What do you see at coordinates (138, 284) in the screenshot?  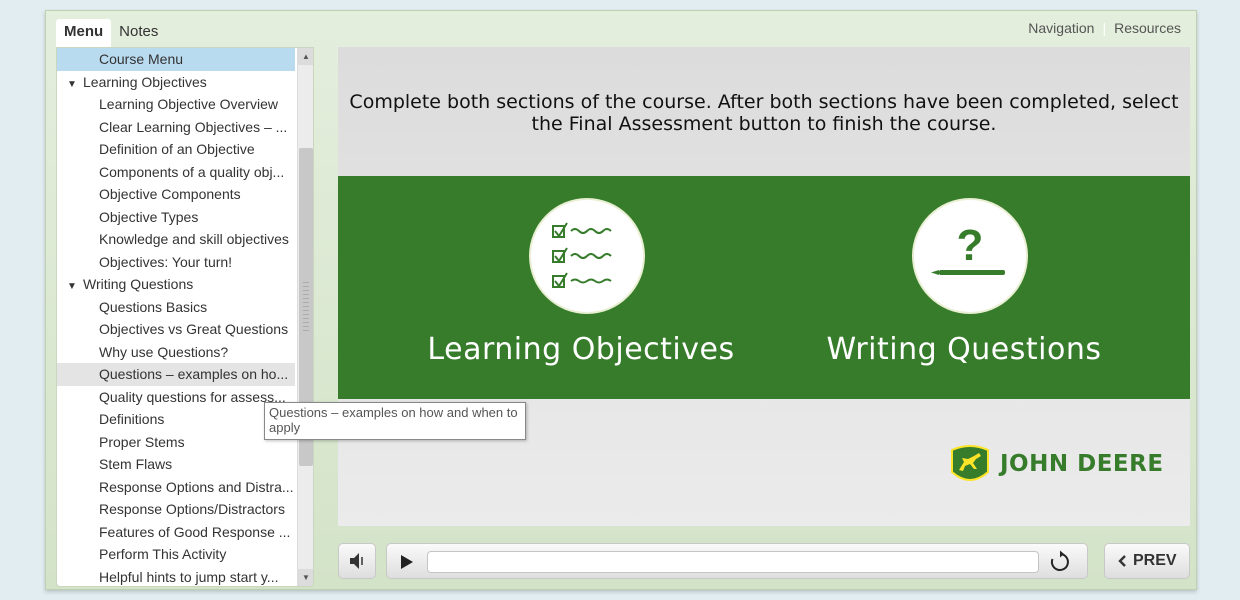 I see `menu-item-label: Writing Questions` at bounding box center [138, 284].